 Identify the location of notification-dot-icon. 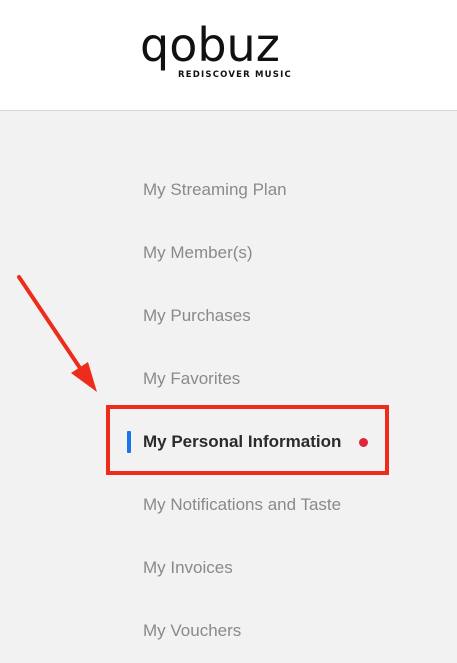
(363, 442).